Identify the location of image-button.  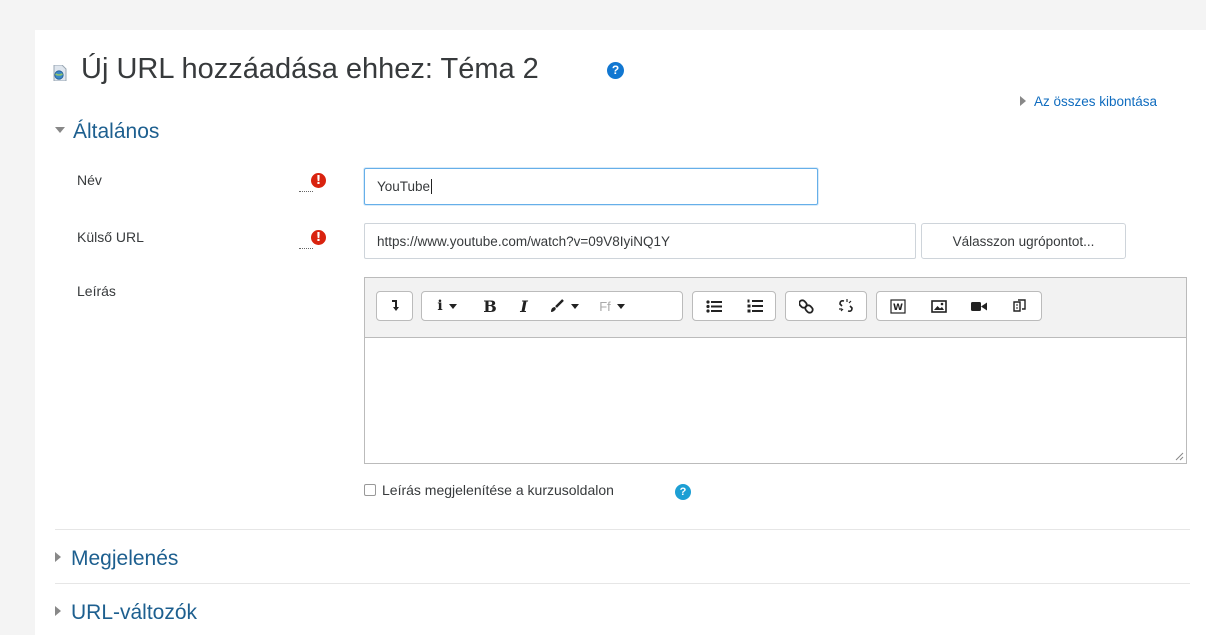
(938, 306).